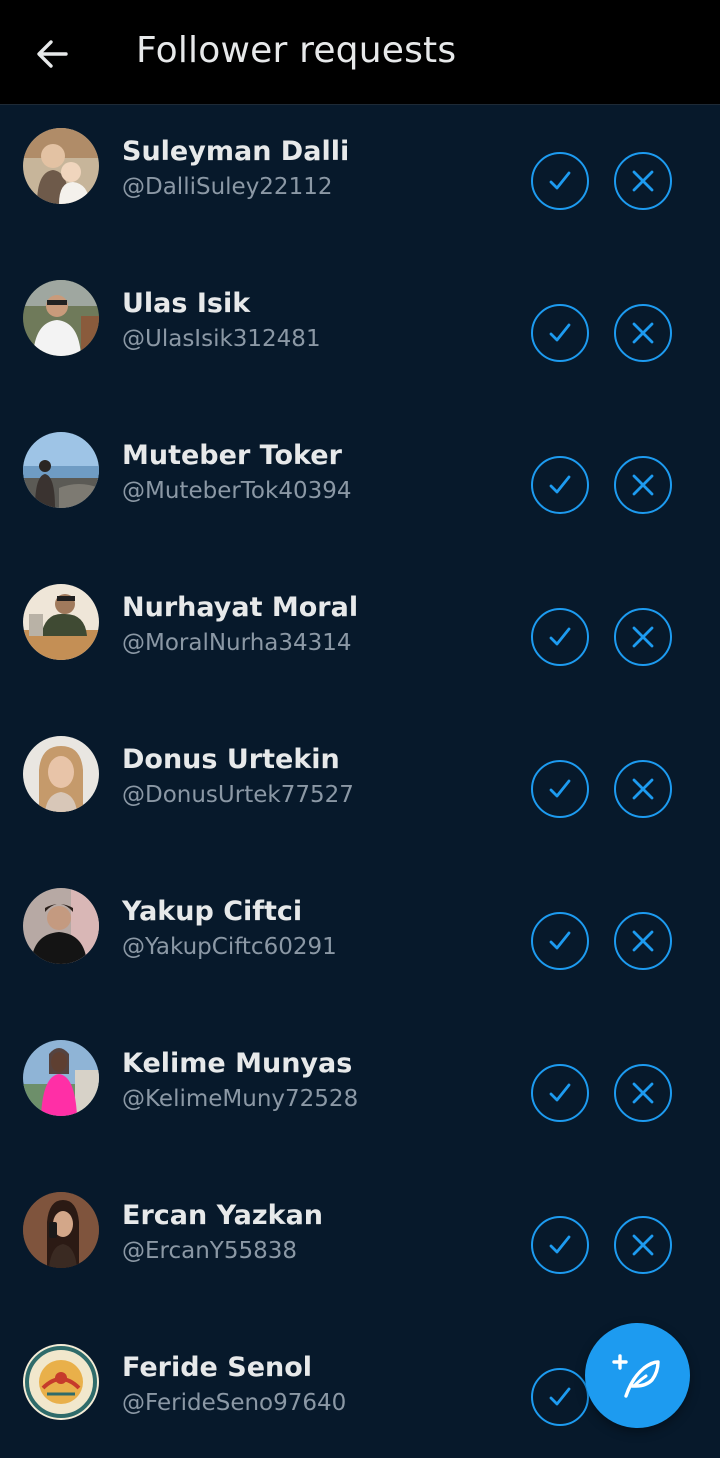  I want to click on request-row: Nurhayat Moral @MoralNurha34314, so click(360, 638).